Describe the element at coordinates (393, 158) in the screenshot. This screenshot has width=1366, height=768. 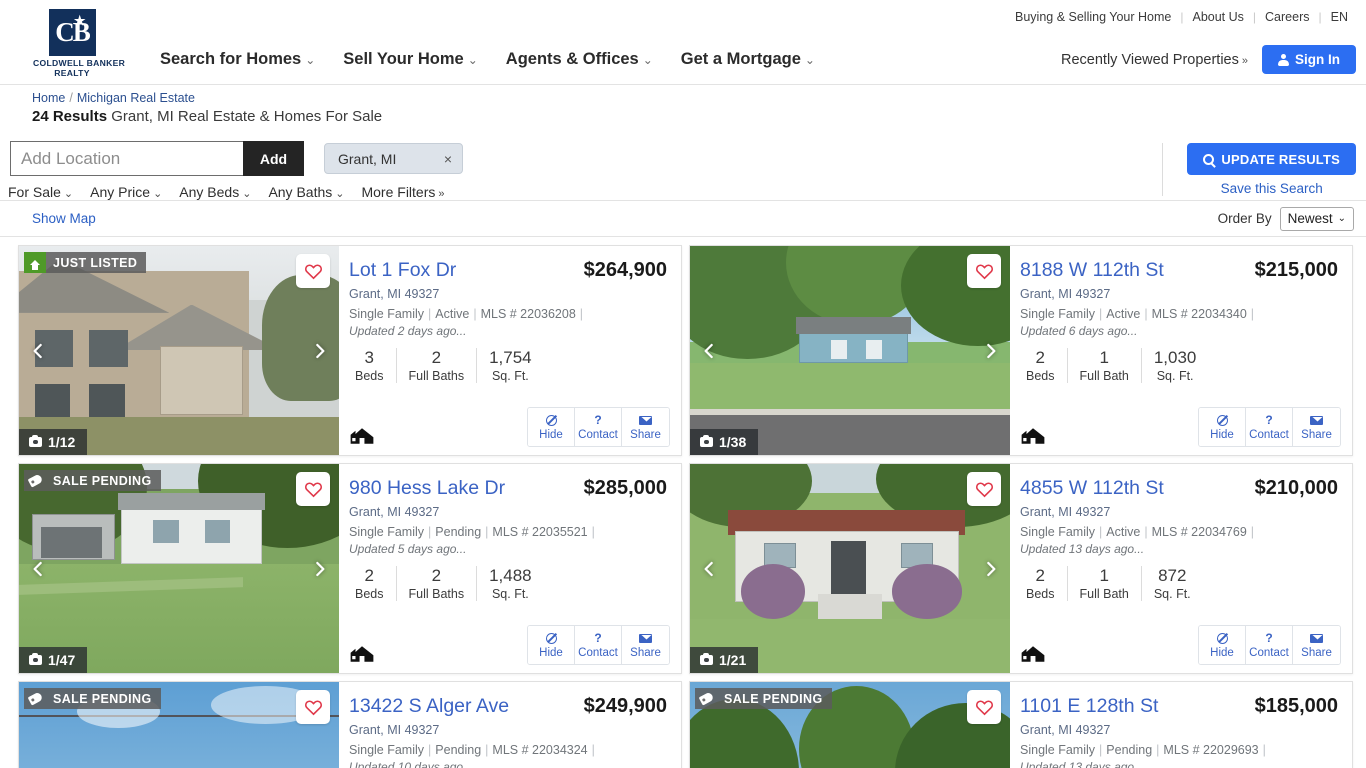
I see `location-chip-grant-mi: Grant, MI ×` at that location.